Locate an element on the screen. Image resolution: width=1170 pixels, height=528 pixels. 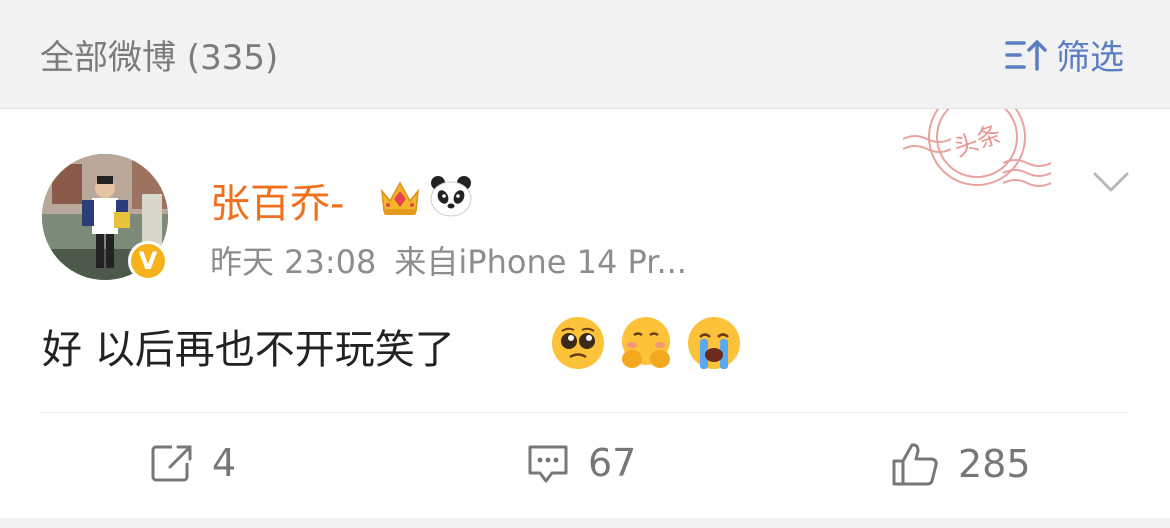
like-button: 285 is located at coordinates (960, 464).